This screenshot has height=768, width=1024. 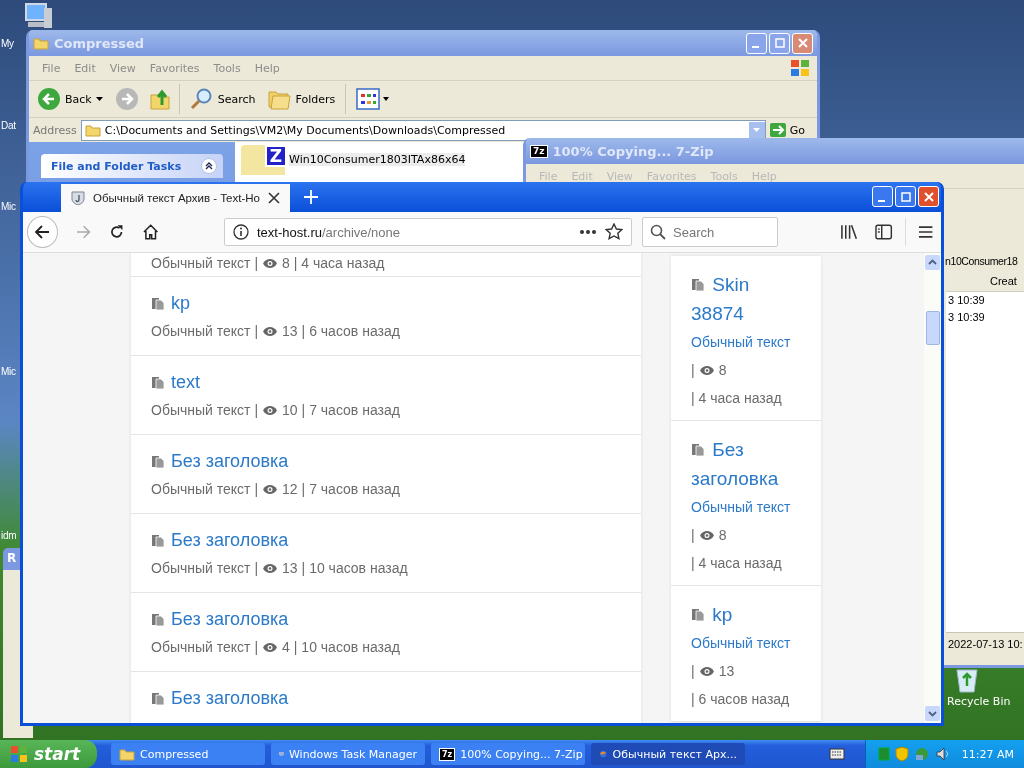 What do you see at coordinates (447, 754) in the screenshot?
I see `archiver-logo: 7z` at bounding box center [447, 754].